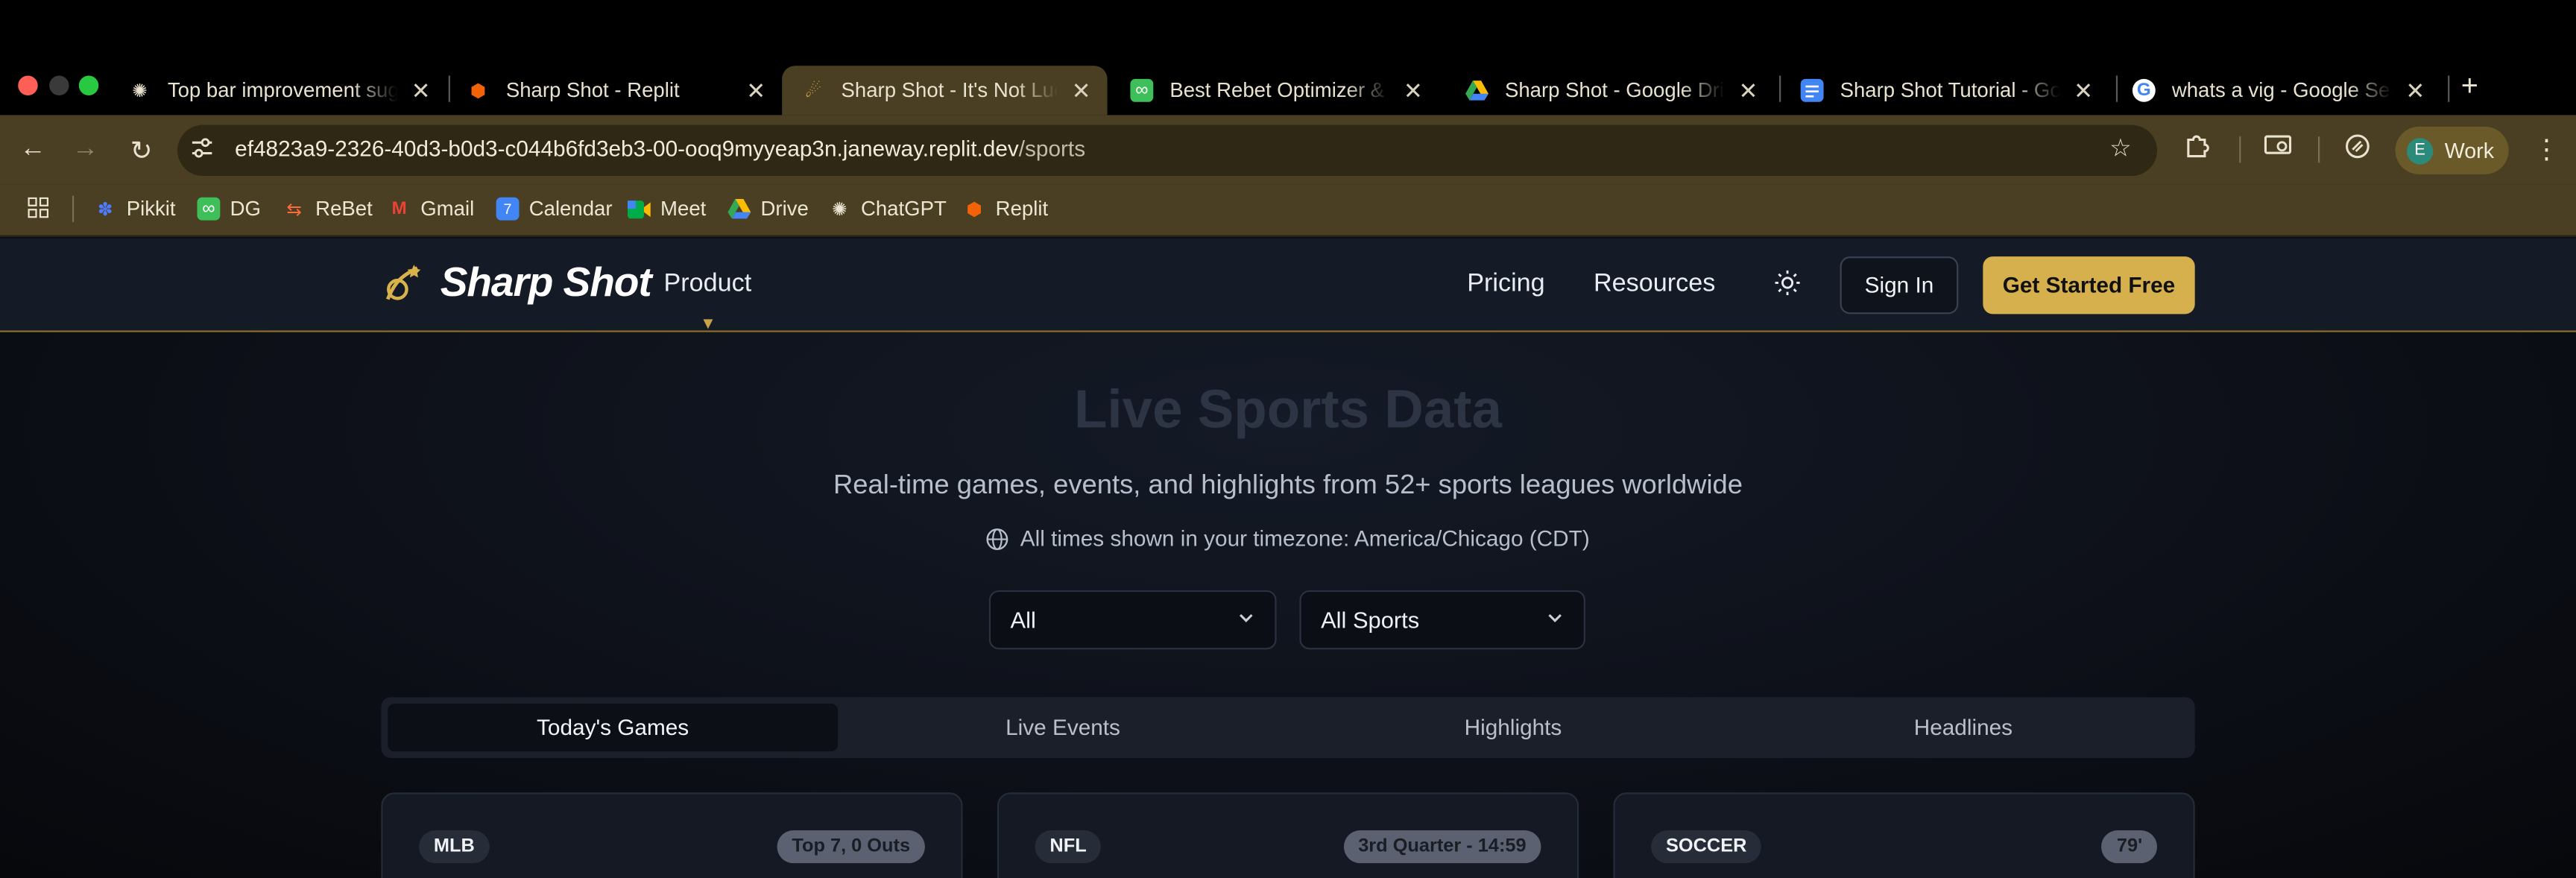 The image size is (2576, 878). What do you see at coordinates (2278, 149) in the screenshot?
I see `cast-icon` at bounding box center [2278, 149].